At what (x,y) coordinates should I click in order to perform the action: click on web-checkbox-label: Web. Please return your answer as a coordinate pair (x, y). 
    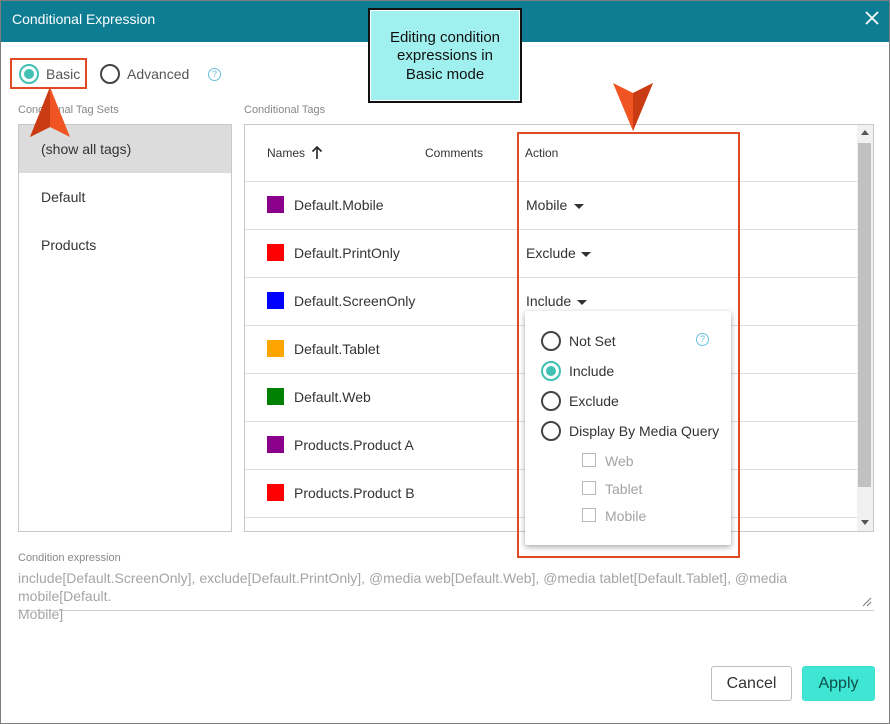
    Looking at the image, I should click on (619, 461).